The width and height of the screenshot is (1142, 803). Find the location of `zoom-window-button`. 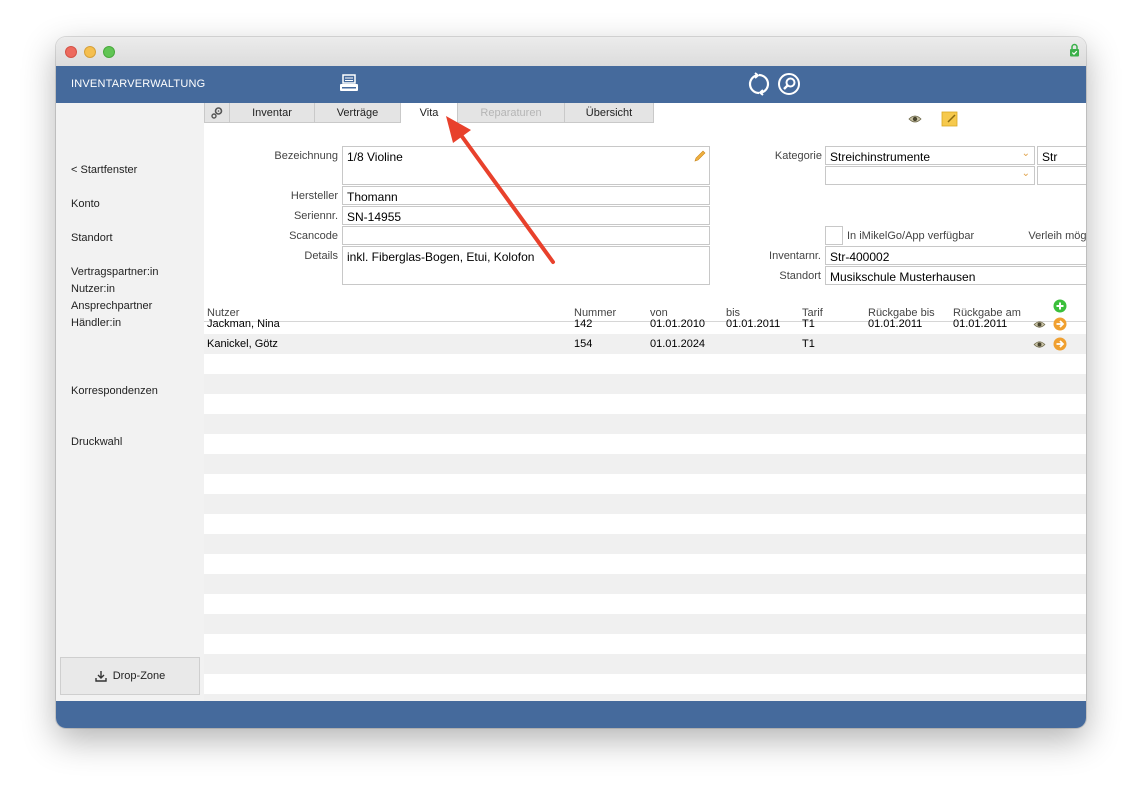

zoom-window-button is located at coordinates (109, 52).